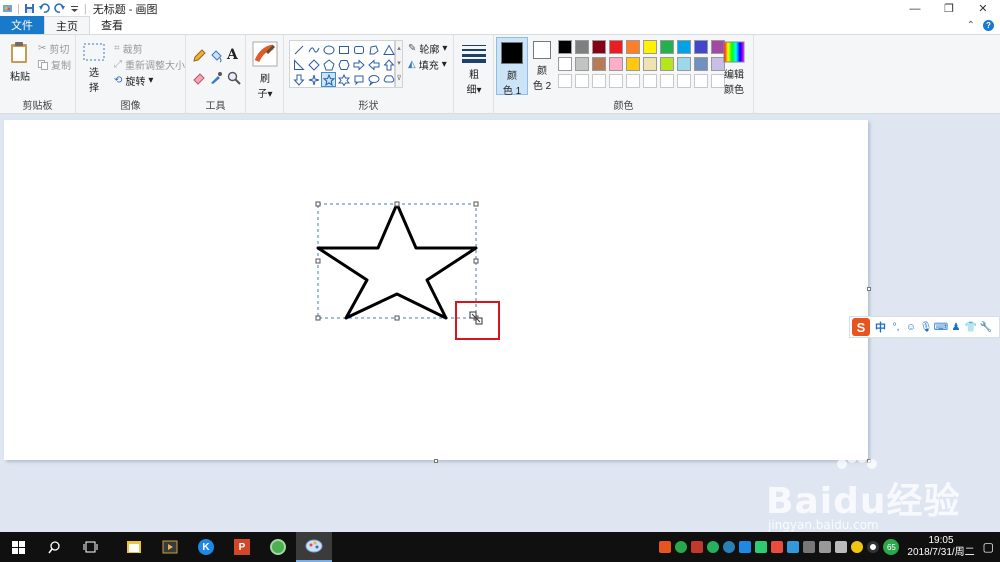  Describe the element at coordinates (199, 78) in the screenshot. I see `eraser-icon` at that location.